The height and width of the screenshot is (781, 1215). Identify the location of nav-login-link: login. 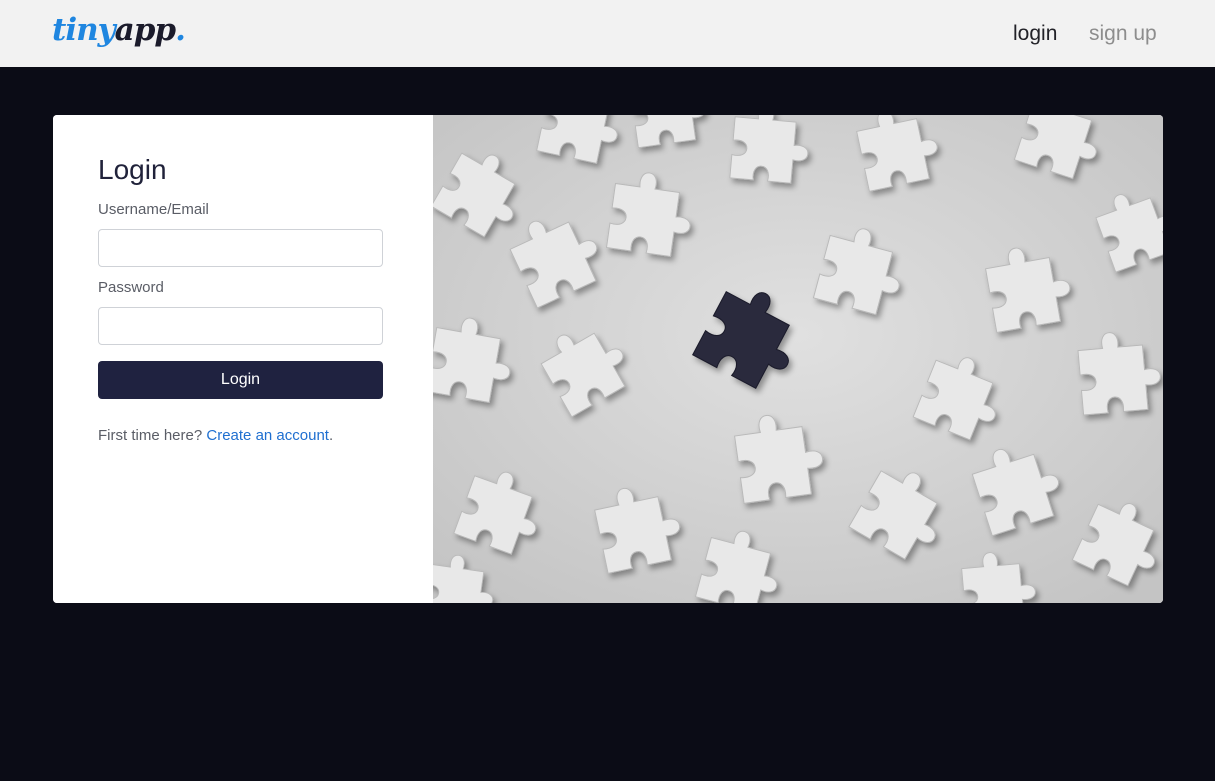
(1035, 34).